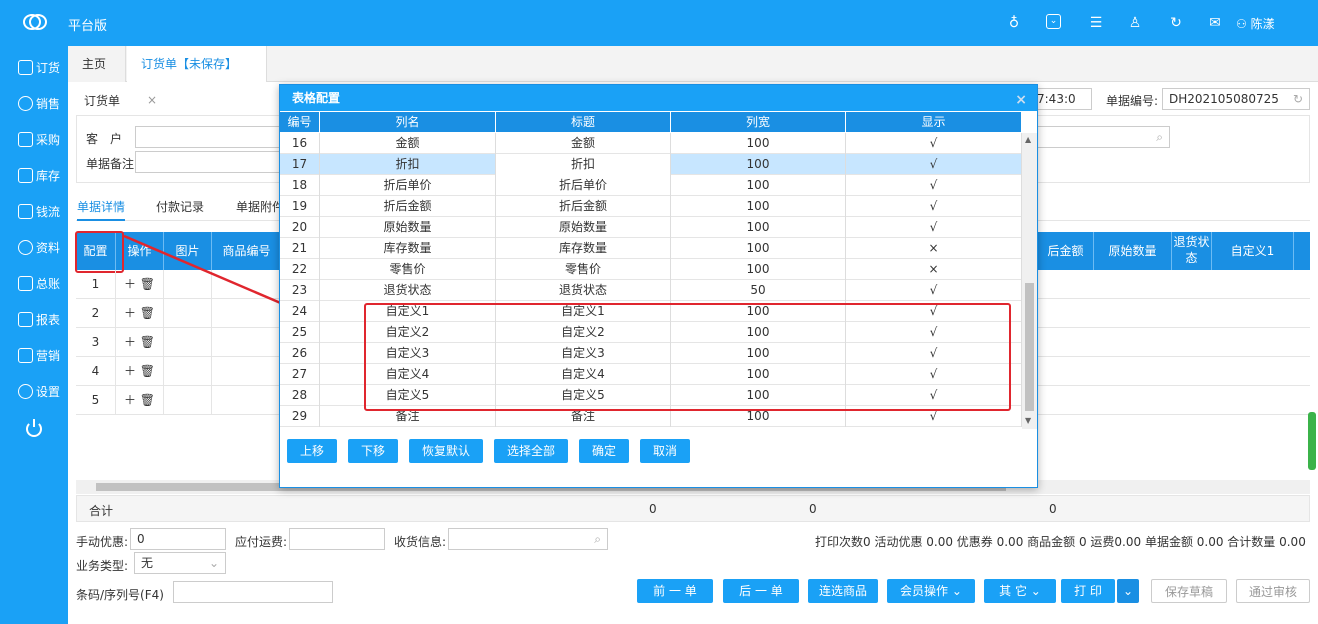  I want to click on scrollbar-thumb, so click(1029, 347).